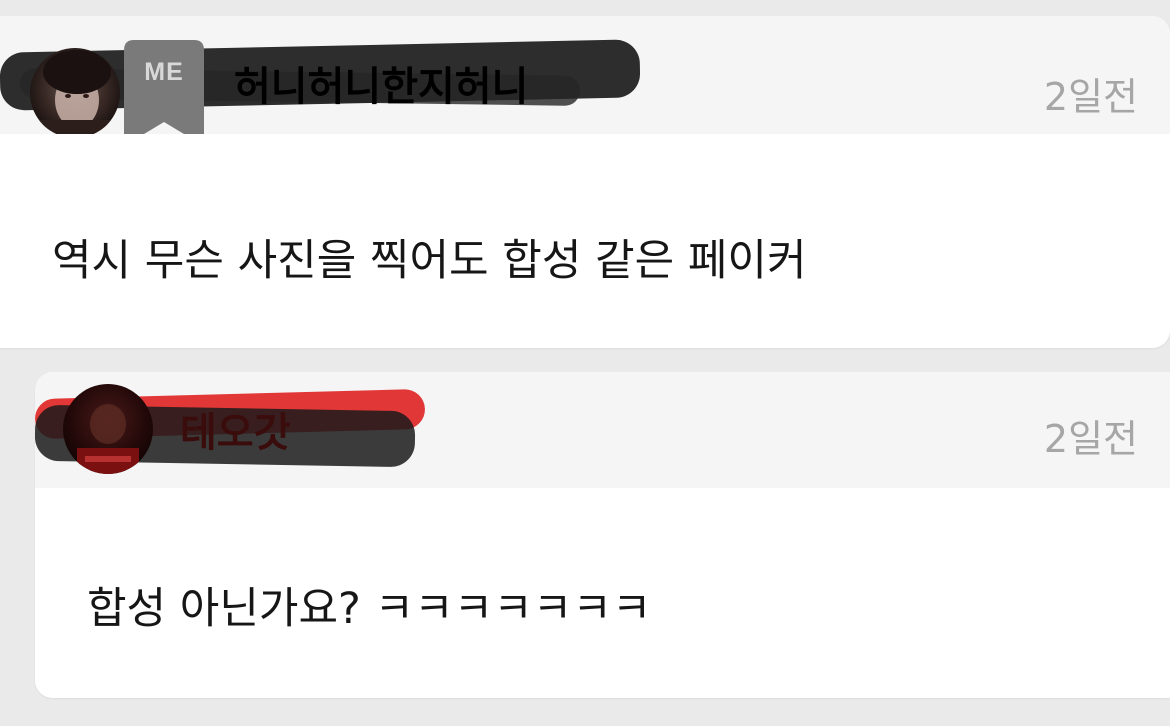 Image resolution: width=1170 pixels, height=726 pixels. I want to click on me-badge: ME, so click(164, 93).